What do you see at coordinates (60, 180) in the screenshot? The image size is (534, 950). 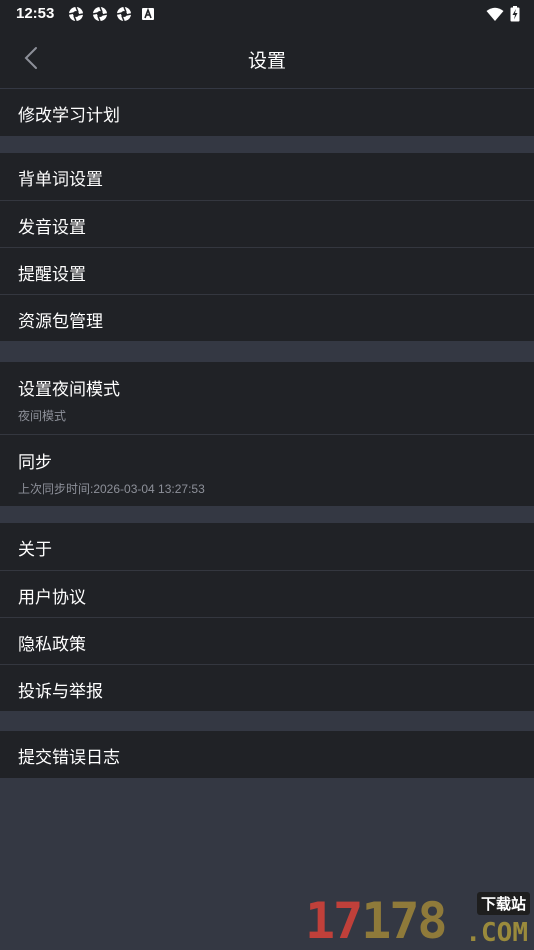 I see `settings-item-label: 背单词设置` at bounding box center [60, 180].